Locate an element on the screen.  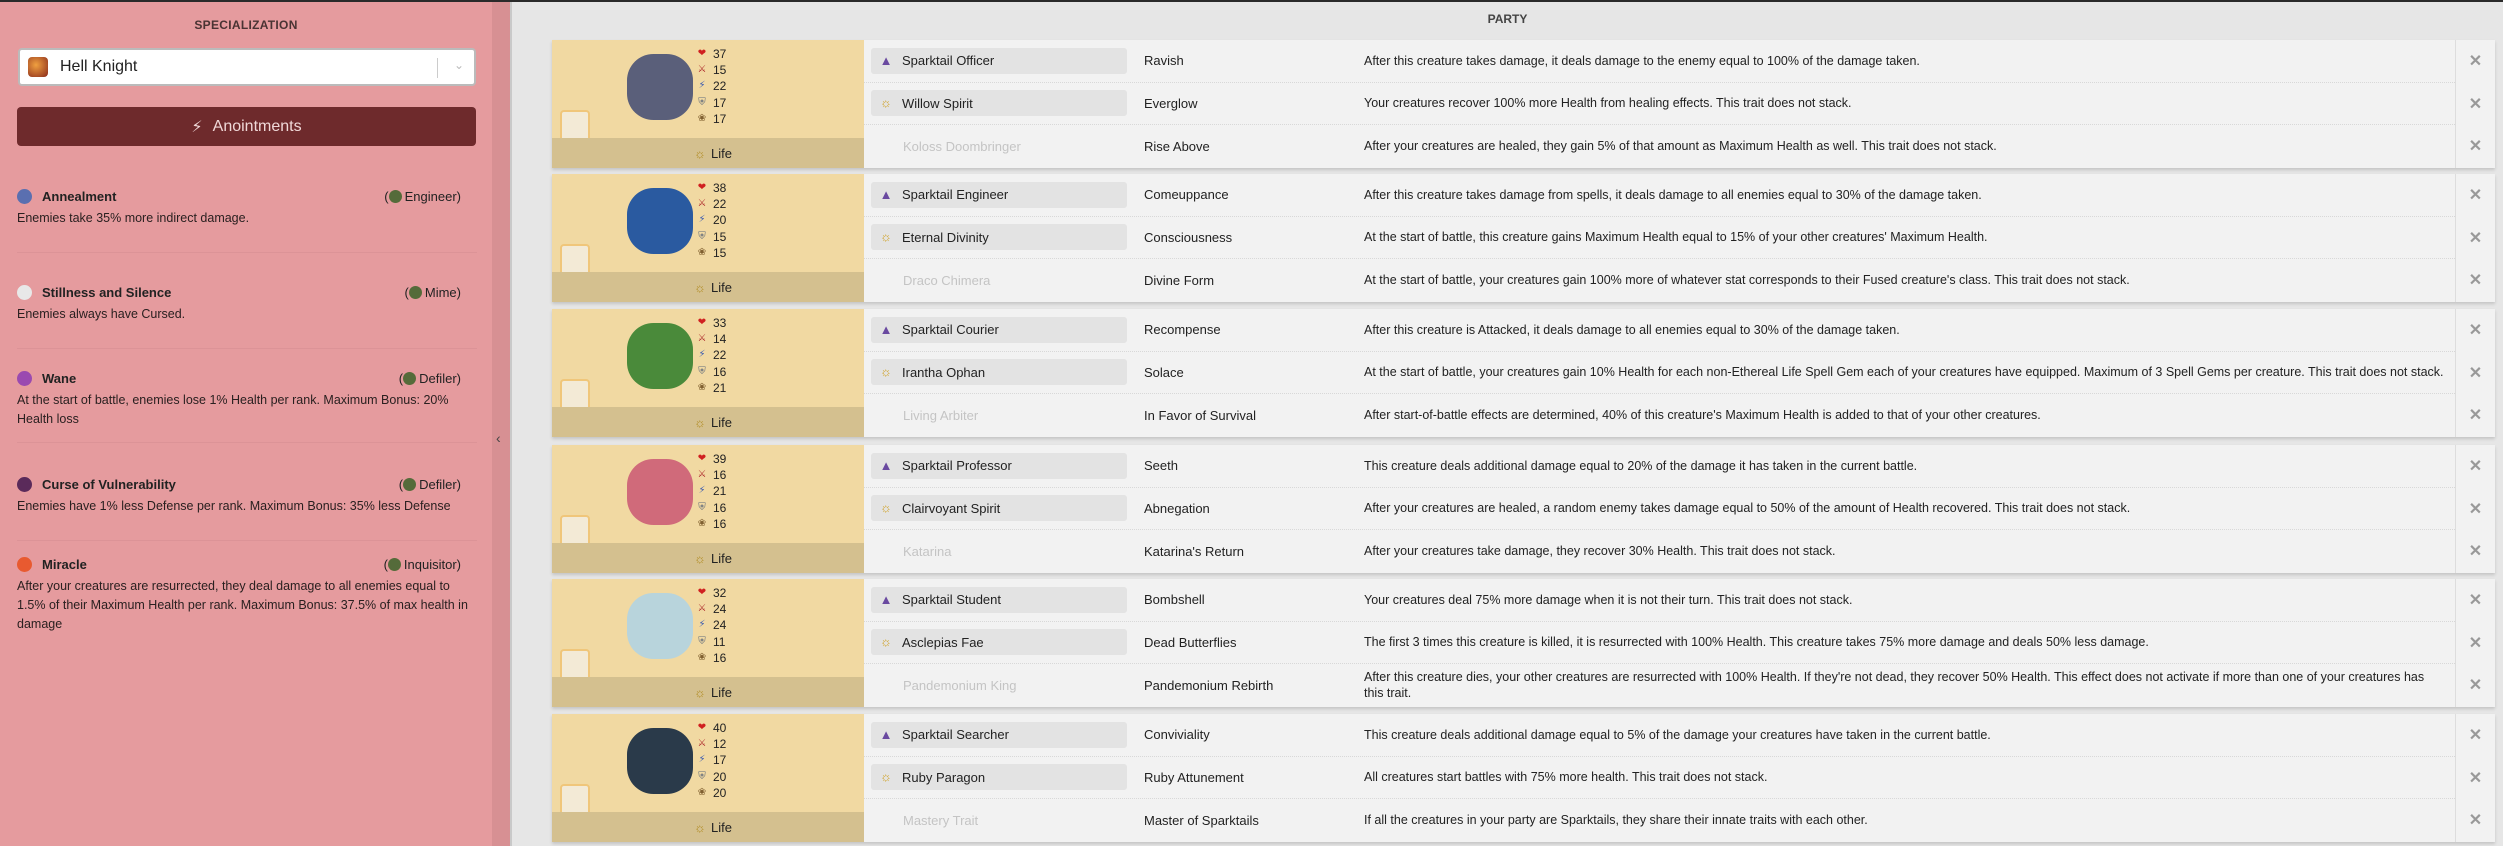
trait-source-name: Katarina is located at coordinates (927, 551).